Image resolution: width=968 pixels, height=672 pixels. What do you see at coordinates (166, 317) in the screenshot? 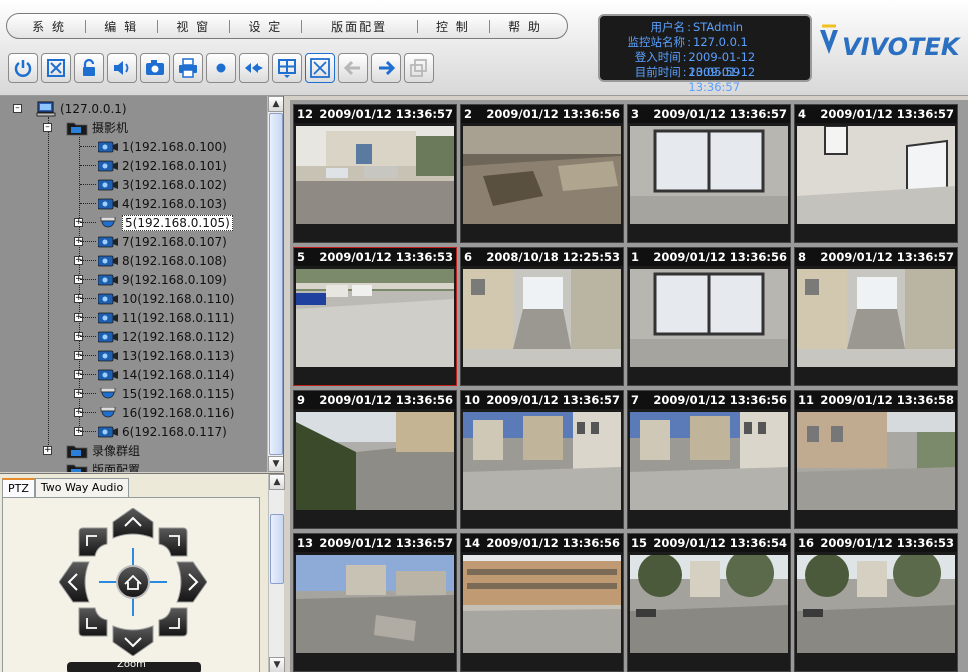
I see `tree-camera-item: 11(192.168.0.111)` at bounding box center [166, 317].